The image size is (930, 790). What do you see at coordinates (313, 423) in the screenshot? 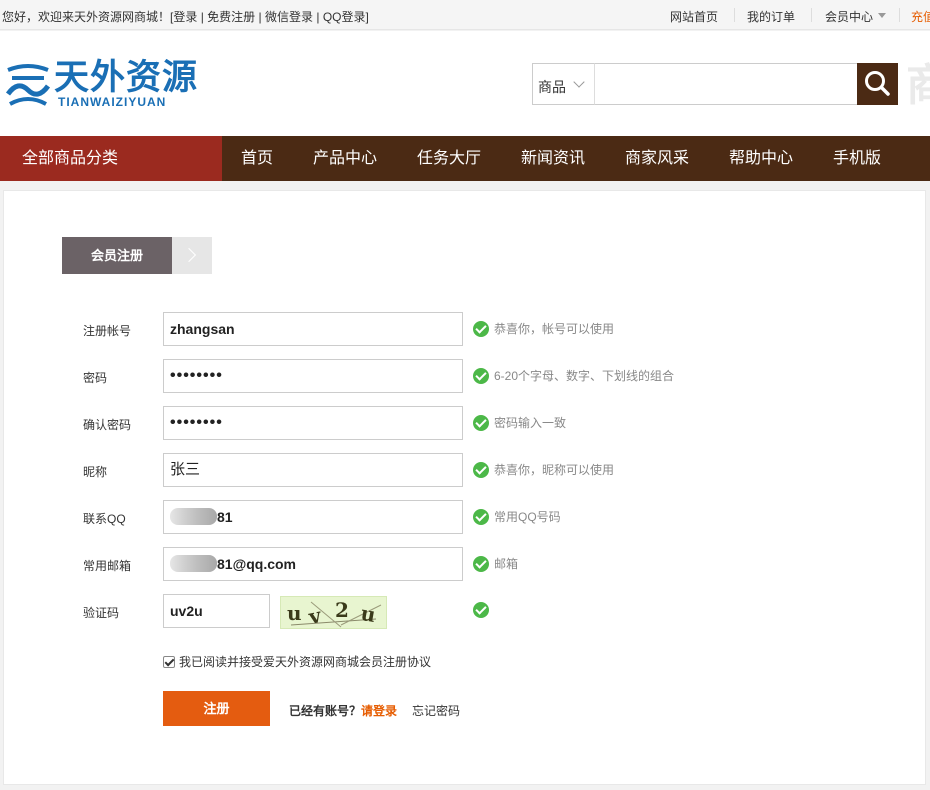
I see `confirm-password-field: ••••••••` at bounding box center [313, 423].